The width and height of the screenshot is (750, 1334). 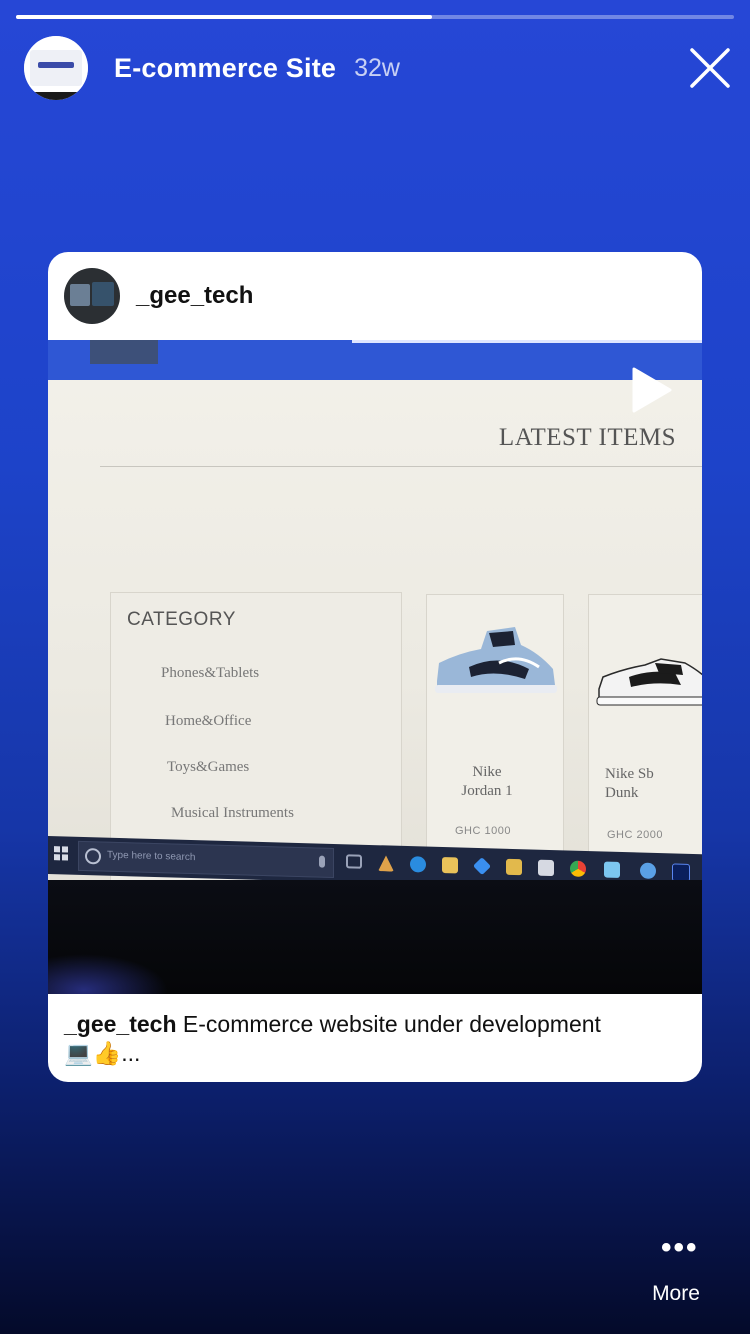 What do you see at coordinates (622, 793) in the screenshot?
I see `product-name: Dunk` at bounding box center [622, 793].